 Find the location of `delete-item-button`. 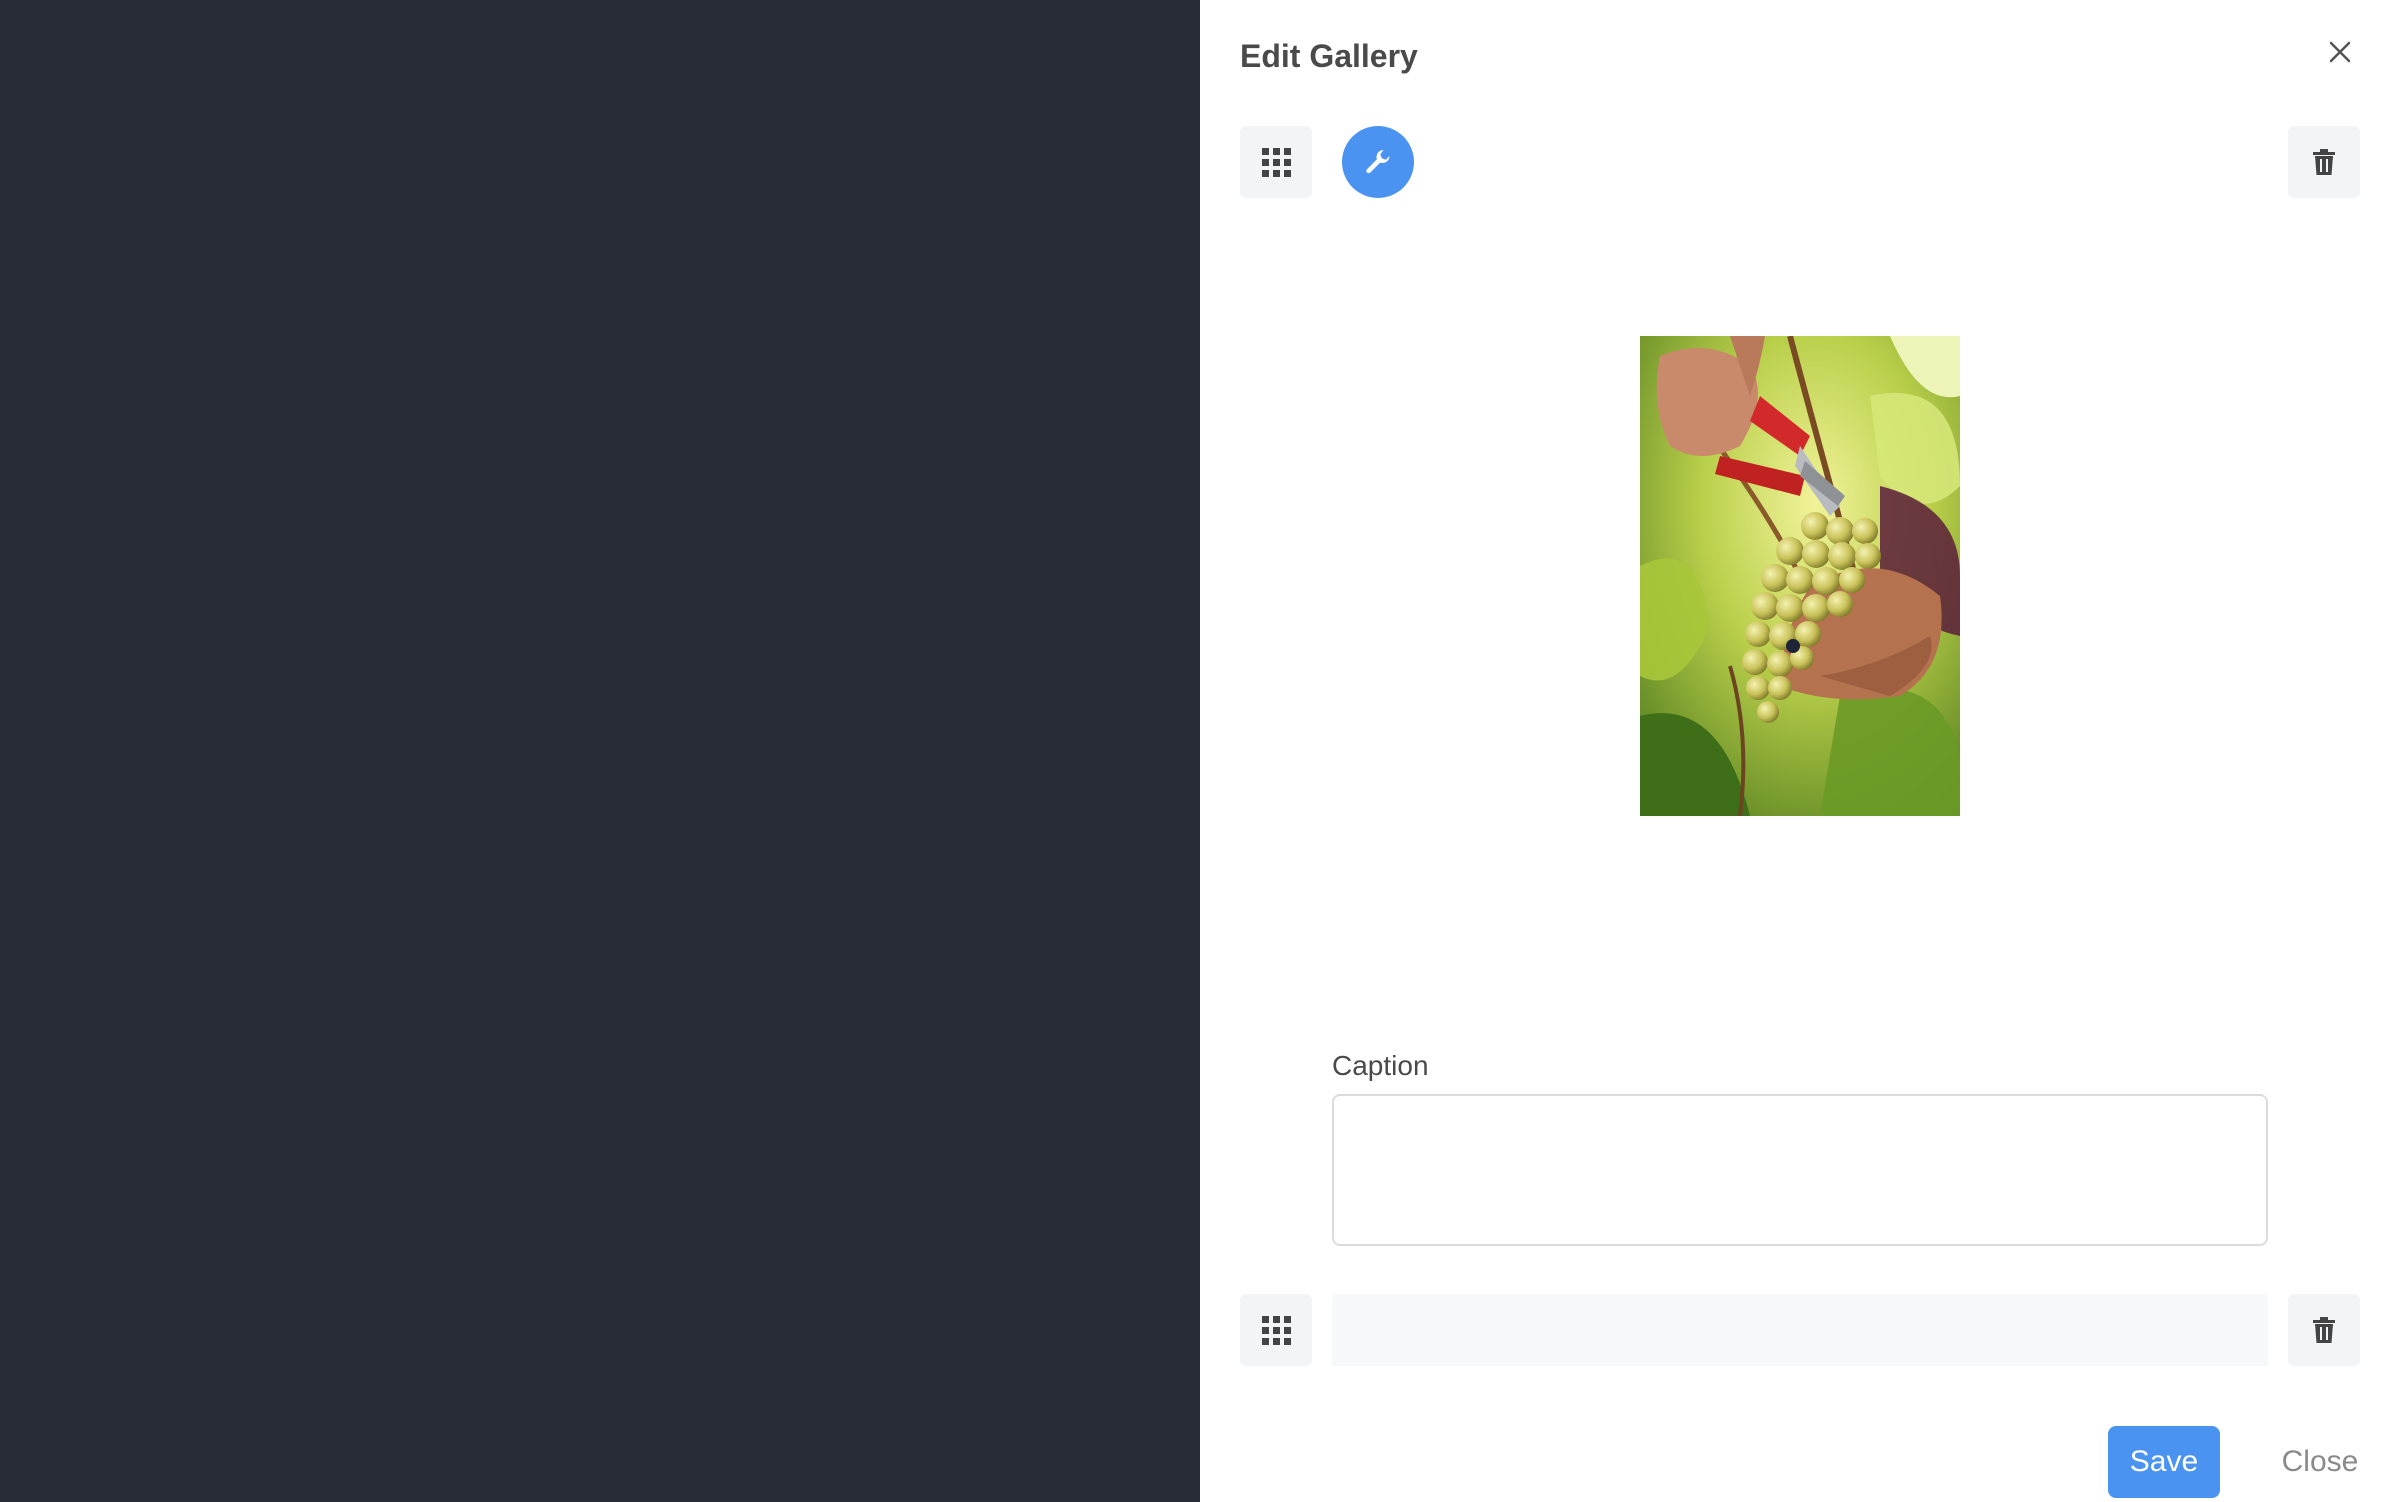

delete-item-button is located at coordinates (2324, 162).